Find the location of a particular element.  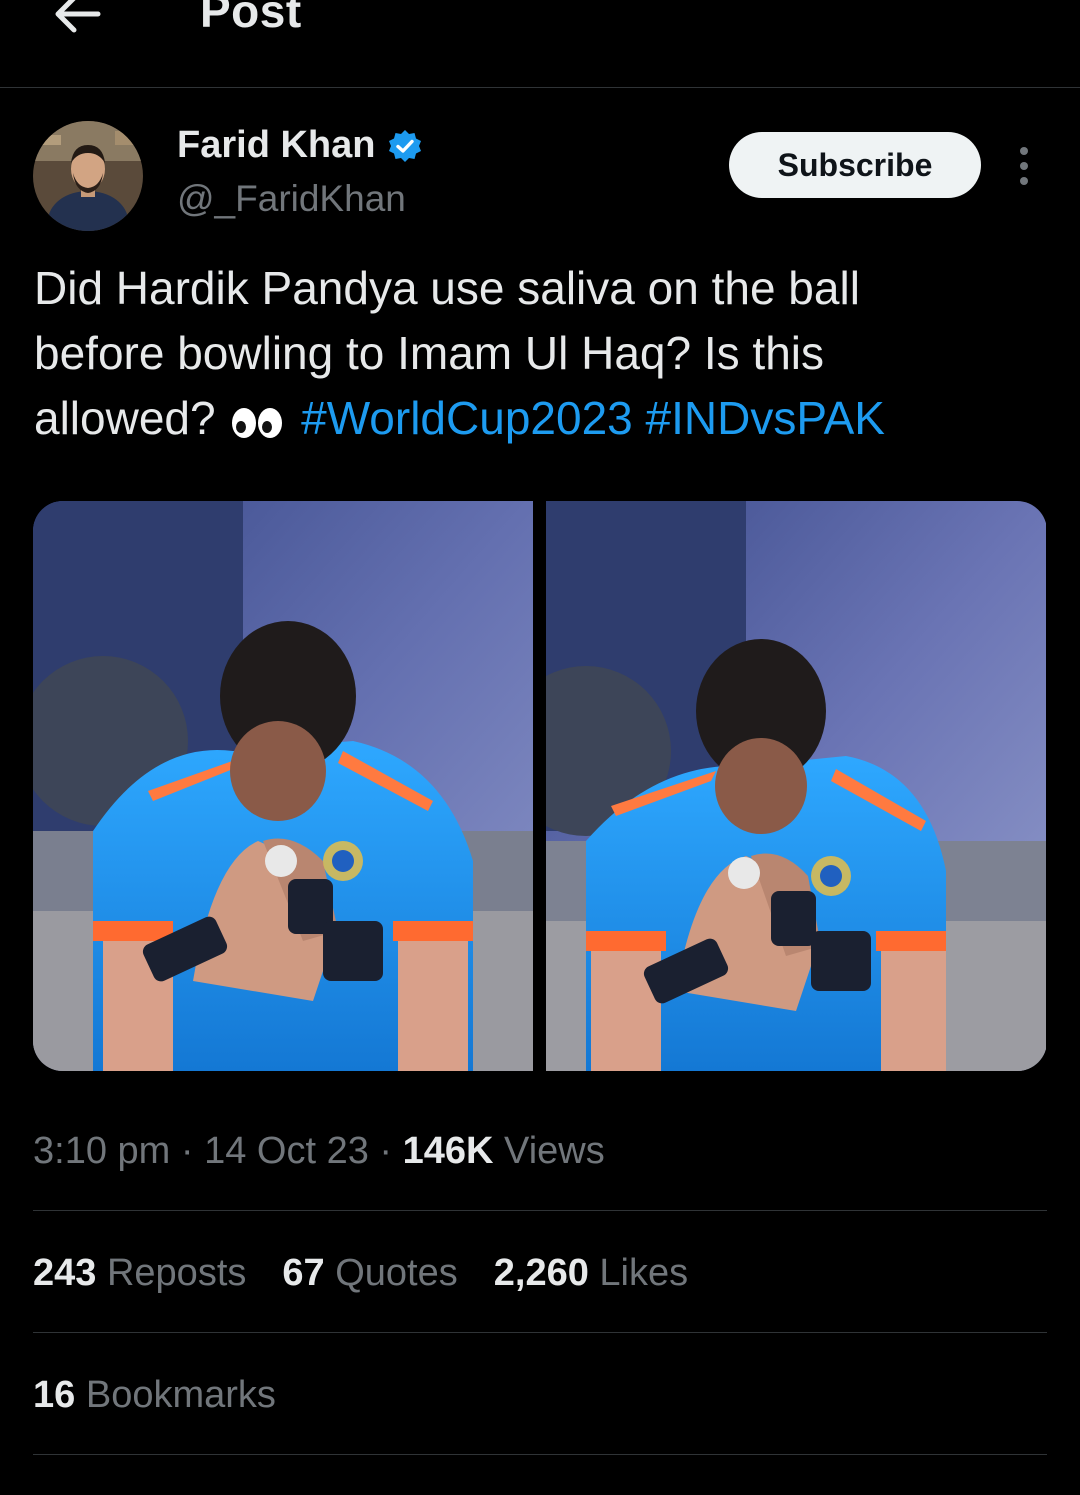

author-name-row: Farid Khan is located at coordinates (300, 145).